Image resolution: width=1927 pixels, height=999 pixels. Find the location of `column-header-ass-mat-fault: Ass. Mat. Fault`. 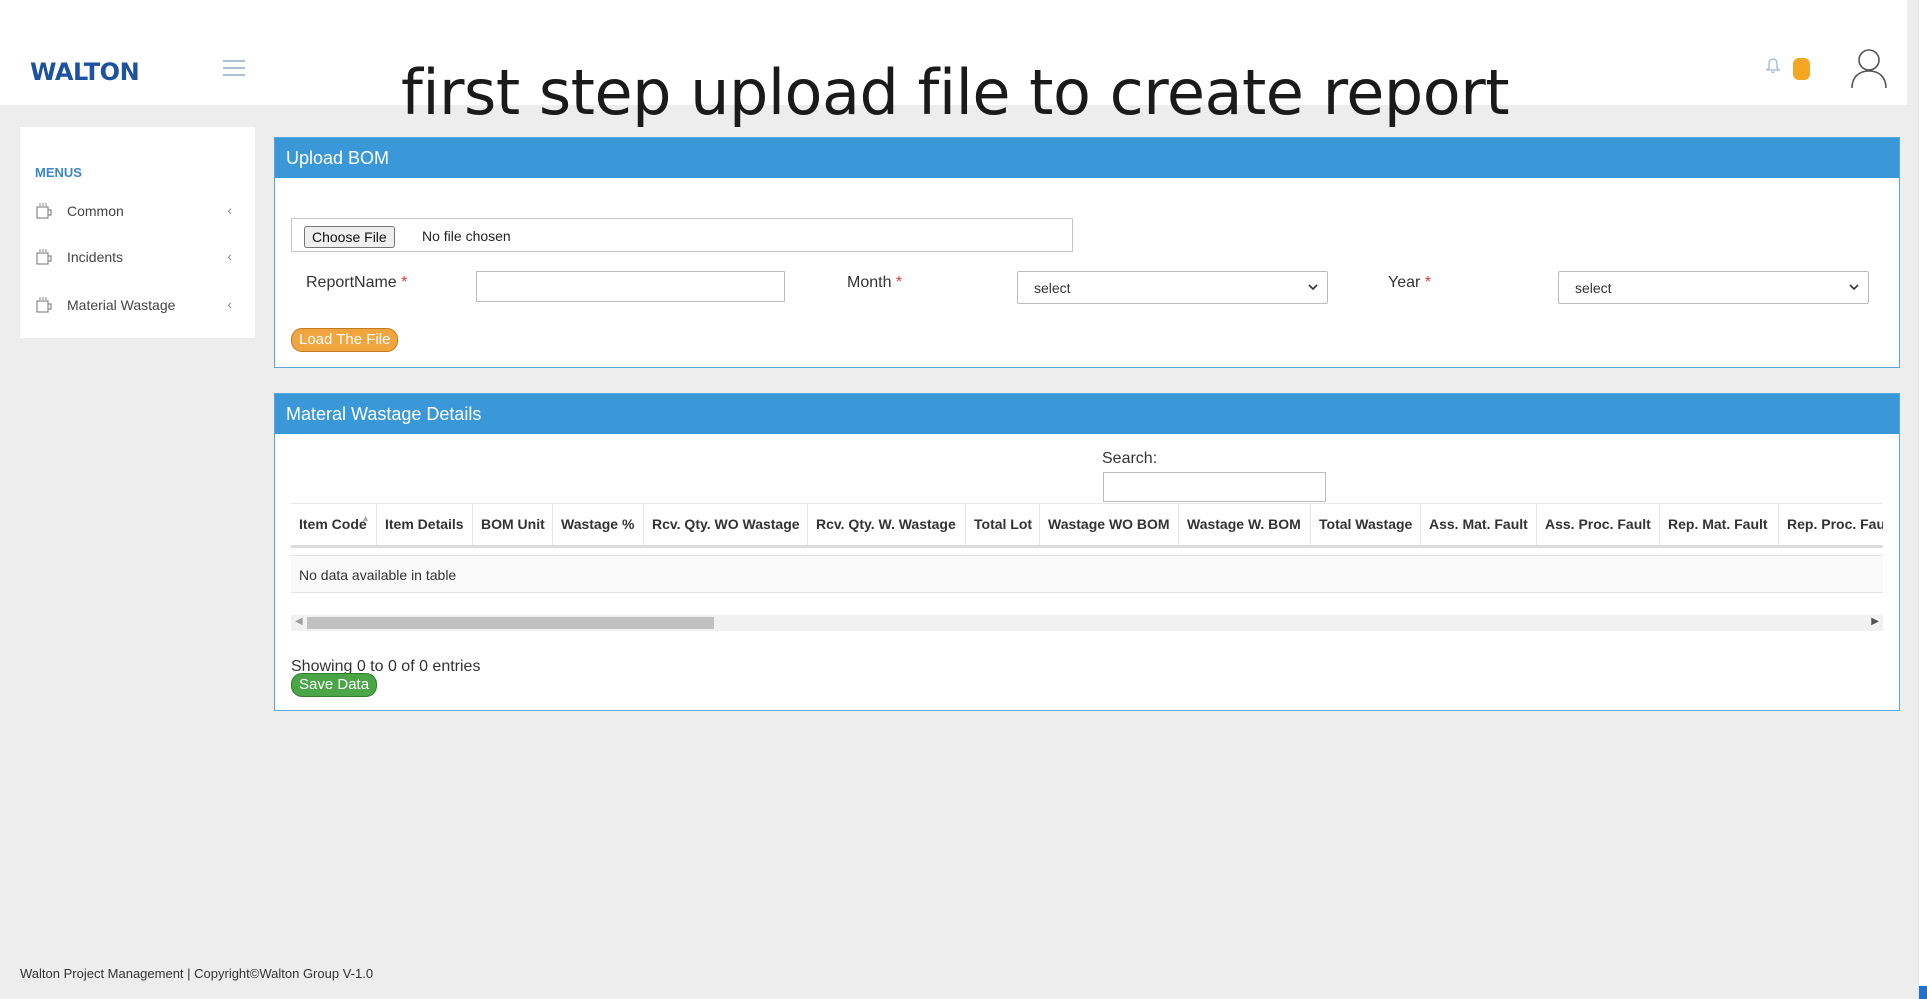

column-header-ass-mat-fault: Ass. Mat. Fault is located at coordinates (1478, 524).